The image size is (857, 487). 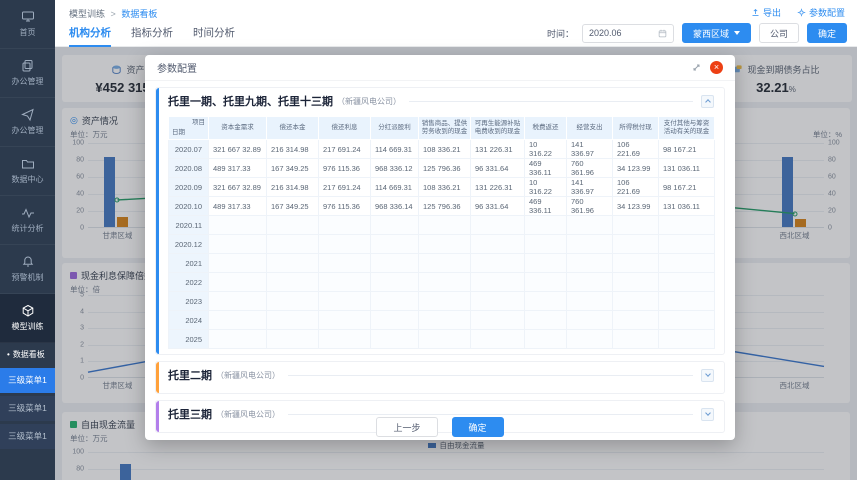 What do you see at coordinates (444, 149) in the screenshot?
I see `table-cell: 108 336.21` at bounding box center [444, 149].